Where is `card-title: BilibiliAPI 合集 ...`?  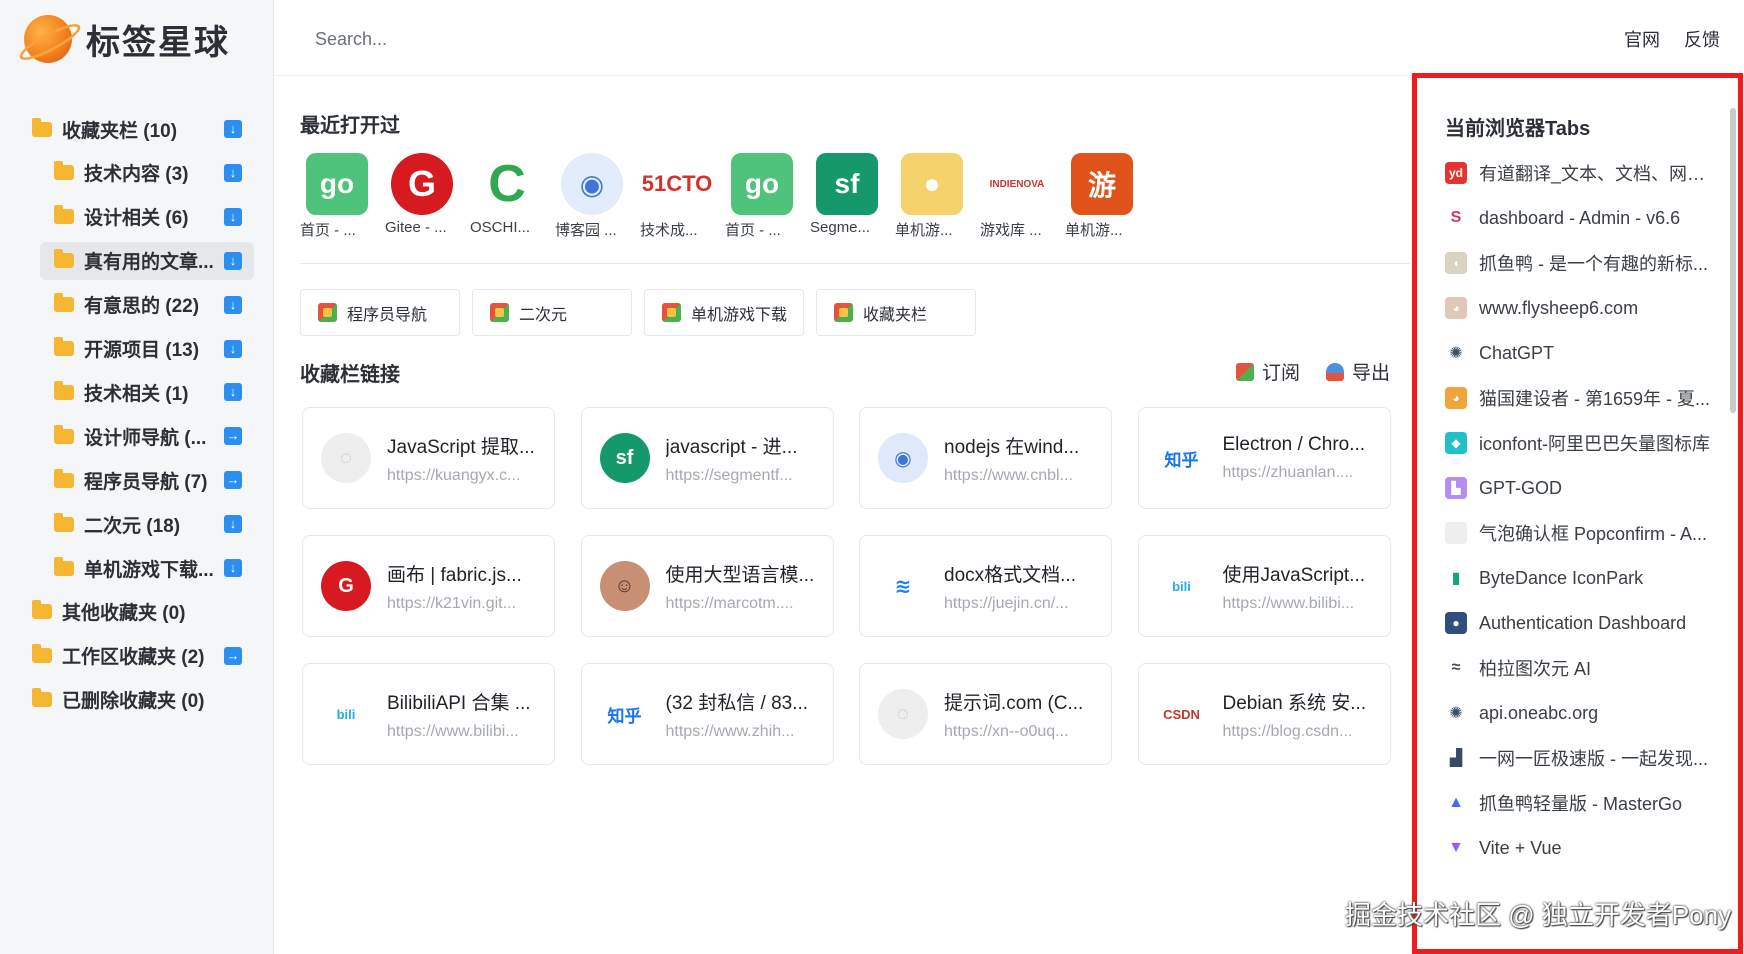 card-title: BilibiliAPI 合集 ... is located at coordinates (459, 703).